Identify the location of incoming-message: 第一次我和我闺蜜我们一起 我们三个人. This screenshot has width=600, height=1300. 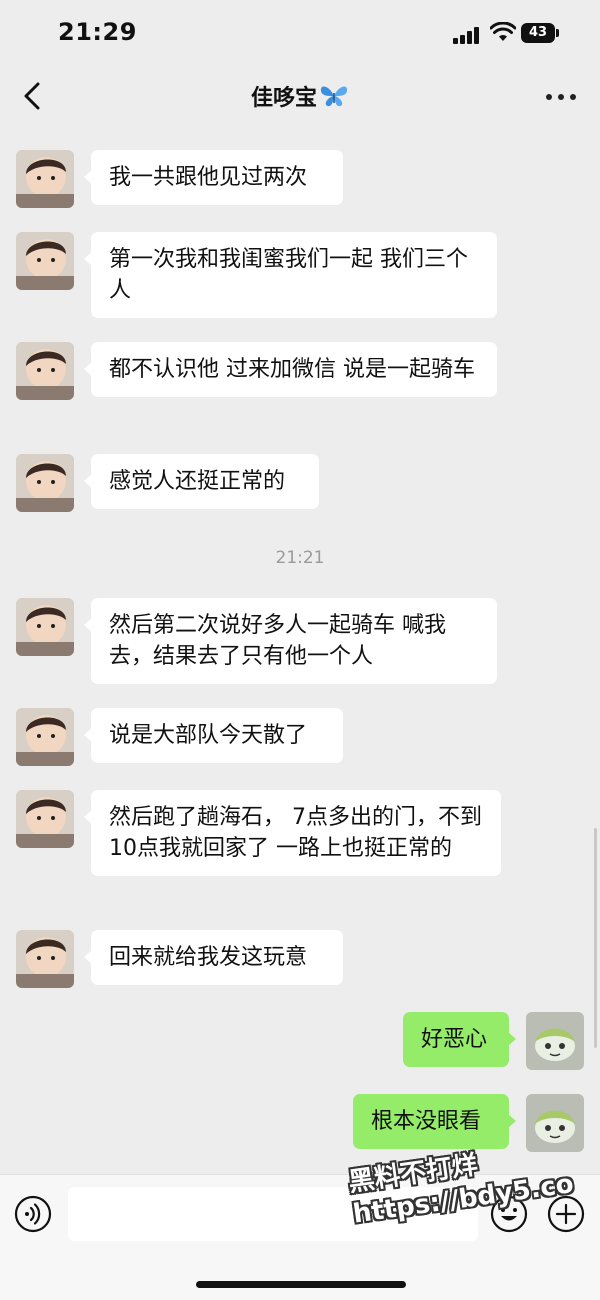
(290, 275).